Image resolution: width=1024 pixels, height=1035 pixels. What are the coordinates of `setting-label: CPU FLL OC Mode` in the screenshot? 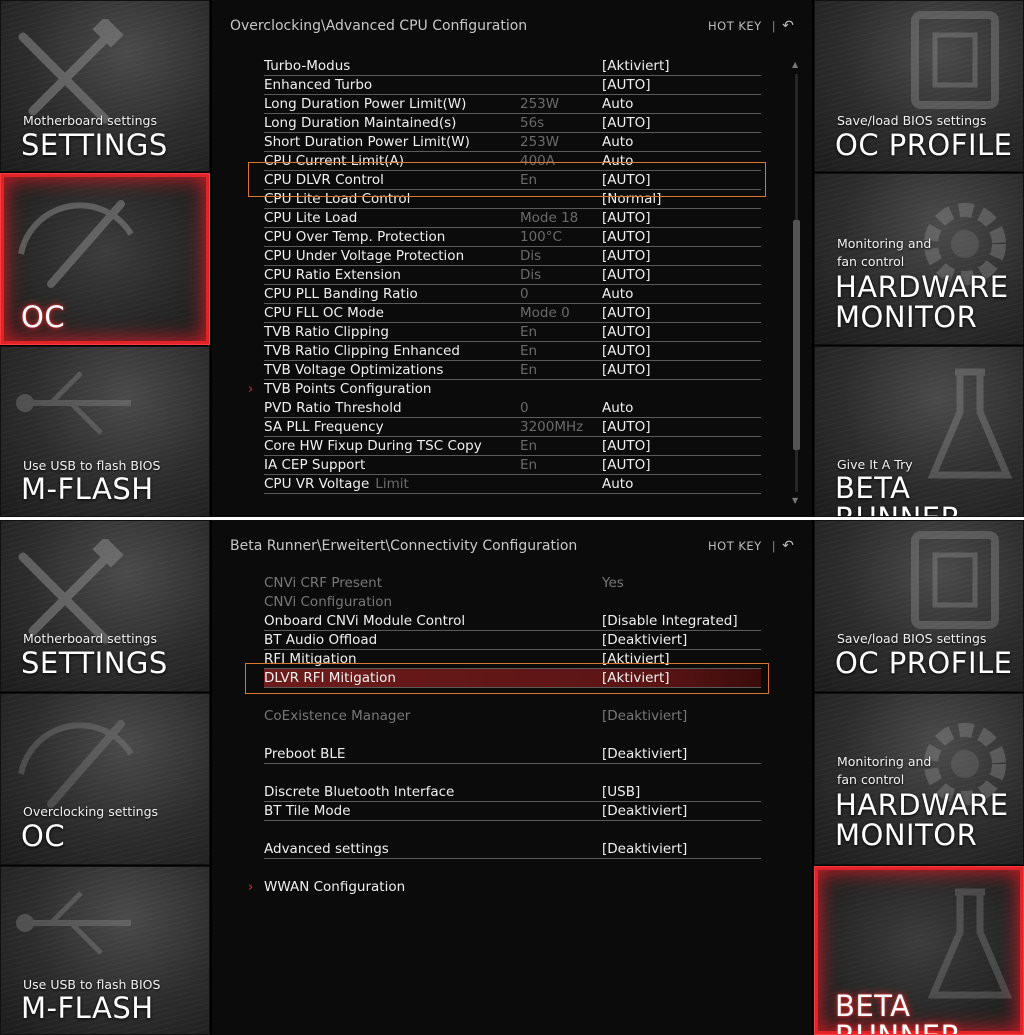 It's located at (324, 313).